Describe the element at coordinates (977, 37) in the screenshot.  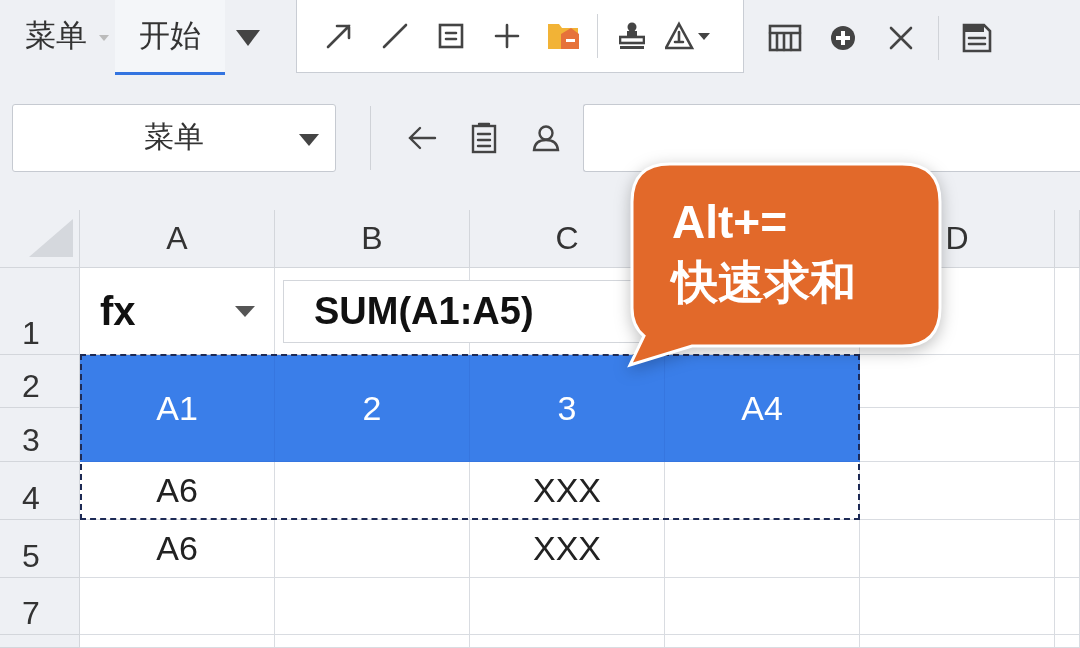
I see `document-icon` at that location.